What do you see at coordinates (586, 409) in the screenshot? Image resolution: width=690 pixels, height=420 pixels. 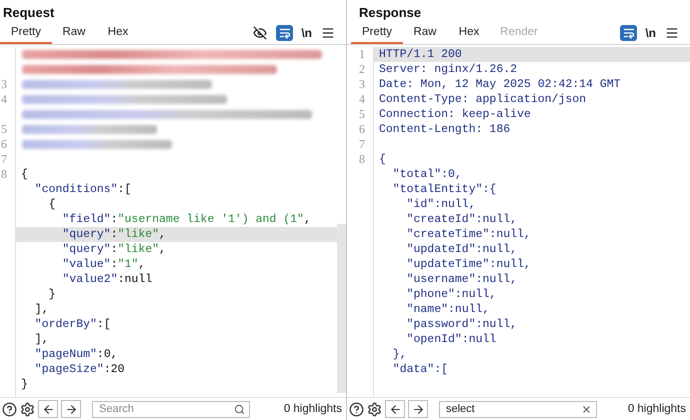 I see `clear-icon` at bounding box center [586, 409].